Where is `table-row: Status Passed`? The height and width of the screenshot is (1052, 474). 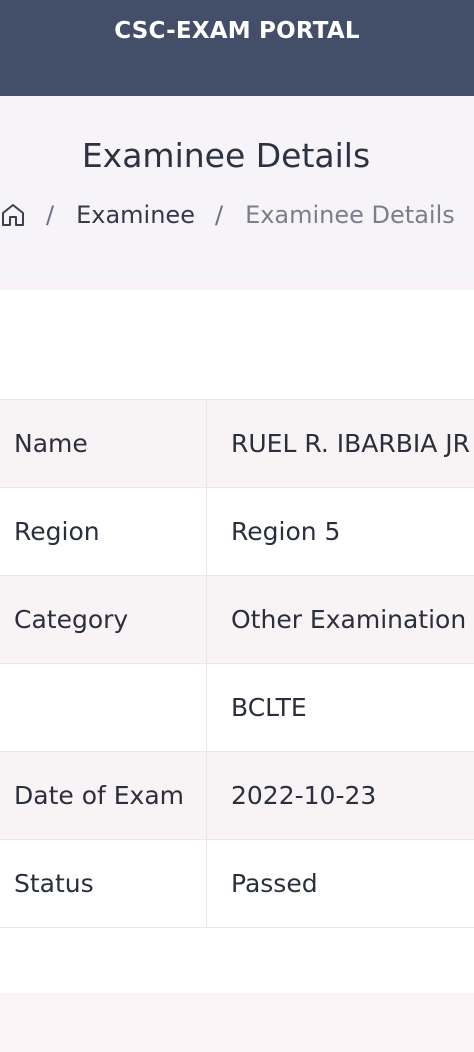 table-row: Status Passed is located at coordinates (237, 884).